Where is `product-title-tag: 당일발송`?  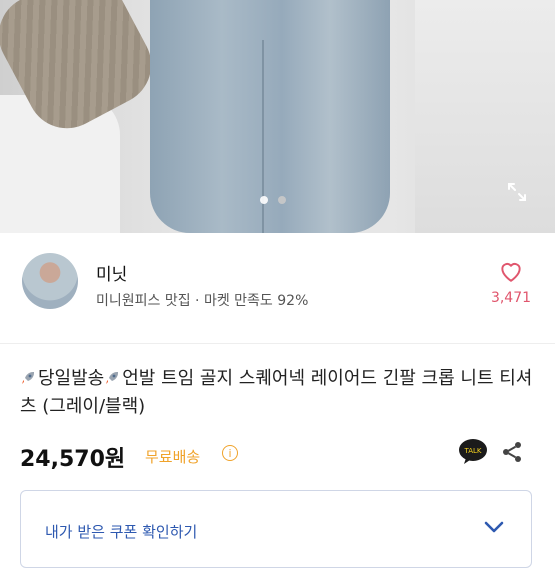 product-title-tag: 당일발송 is located at coordinates (71, 378).